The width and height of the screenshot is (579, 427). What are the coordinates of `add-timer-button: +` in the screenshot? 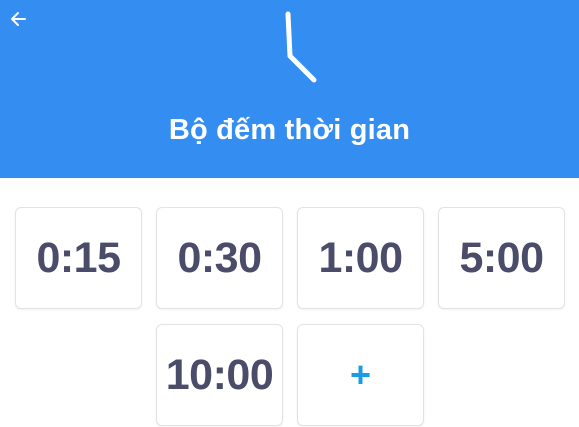 It's located at (360, 375).